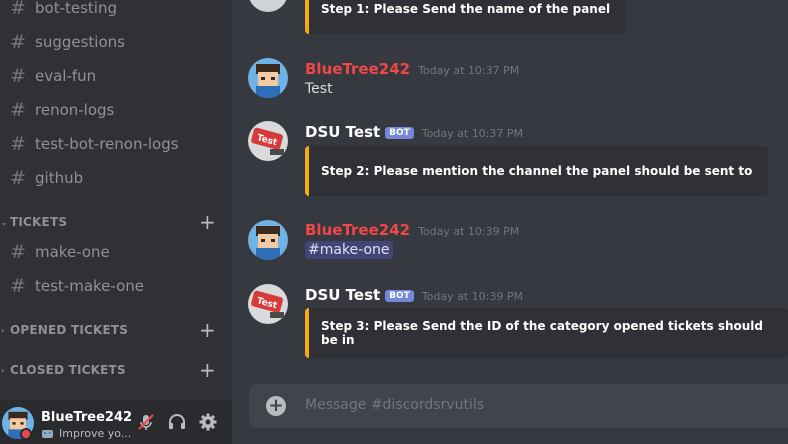 The height and width of the screenshot is (444, 788). I want to click on category-label: OPENED TICKETS, so click(69, 330).